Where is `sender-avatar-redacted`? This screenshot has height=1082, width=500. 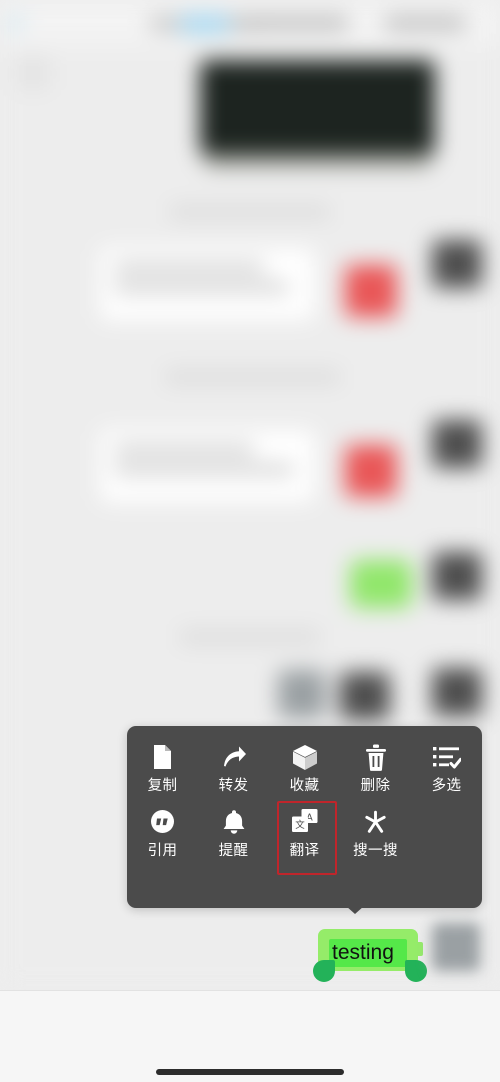
sender-avatar-redacted is located at coordinates (456, 947).